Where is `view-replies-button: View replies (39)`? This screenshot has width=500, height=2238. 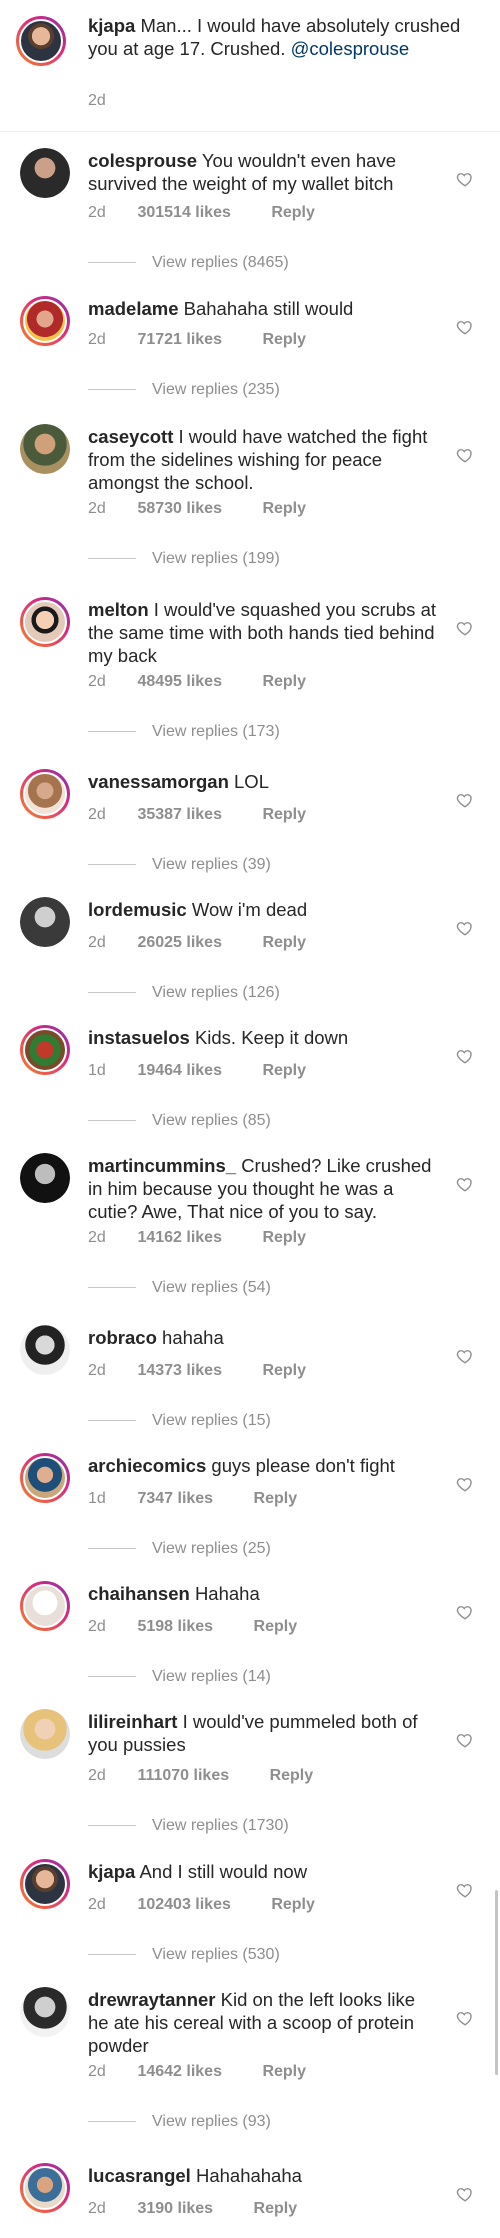
view-replies-button: View replies (39) is located at coordinates (179, 865).